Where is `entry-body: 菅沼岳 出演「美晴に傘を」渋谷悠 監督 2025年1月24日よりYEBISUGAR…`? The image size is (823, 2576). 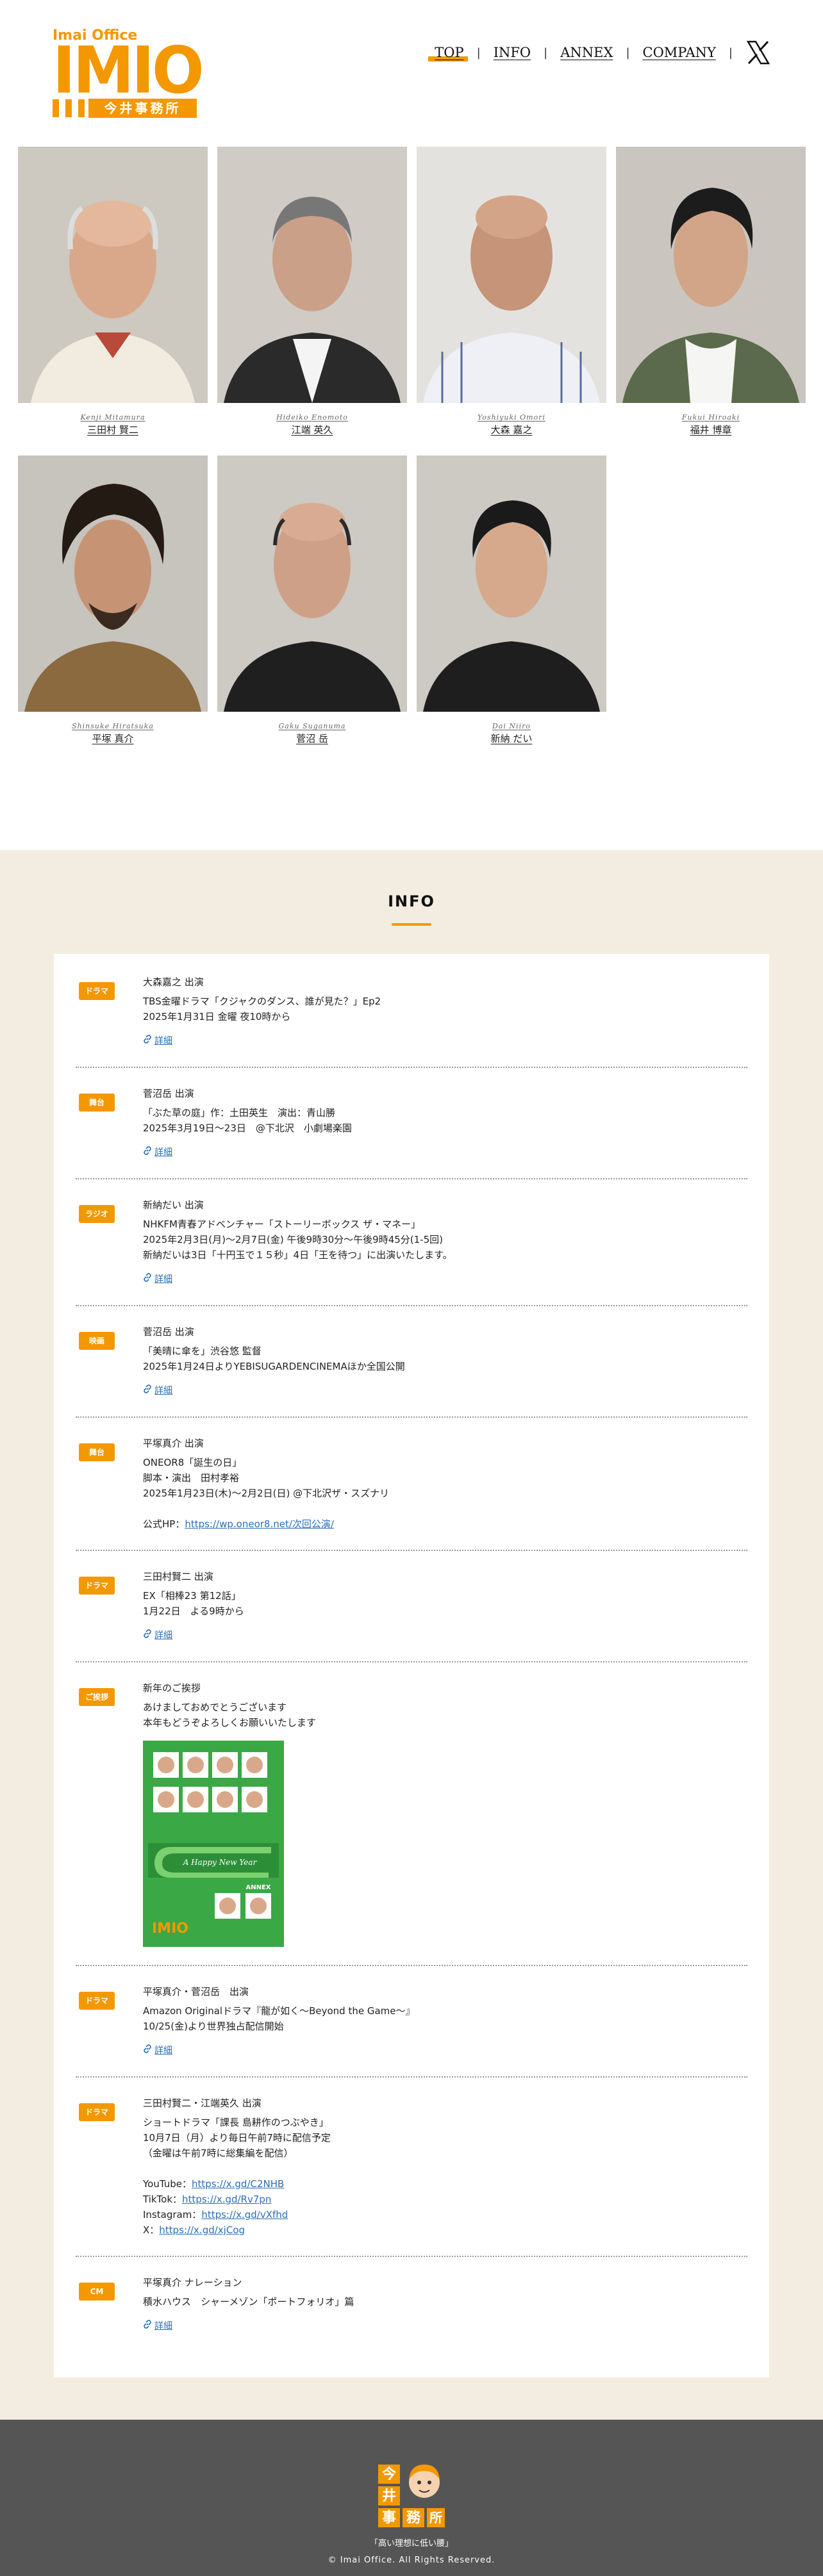 entry-body: 菅沼岳 出演「美晴に傘を」渋谷悠 監督 2025年1月24日よりYEBISUGAR… is located at coordinates (274, 1362).